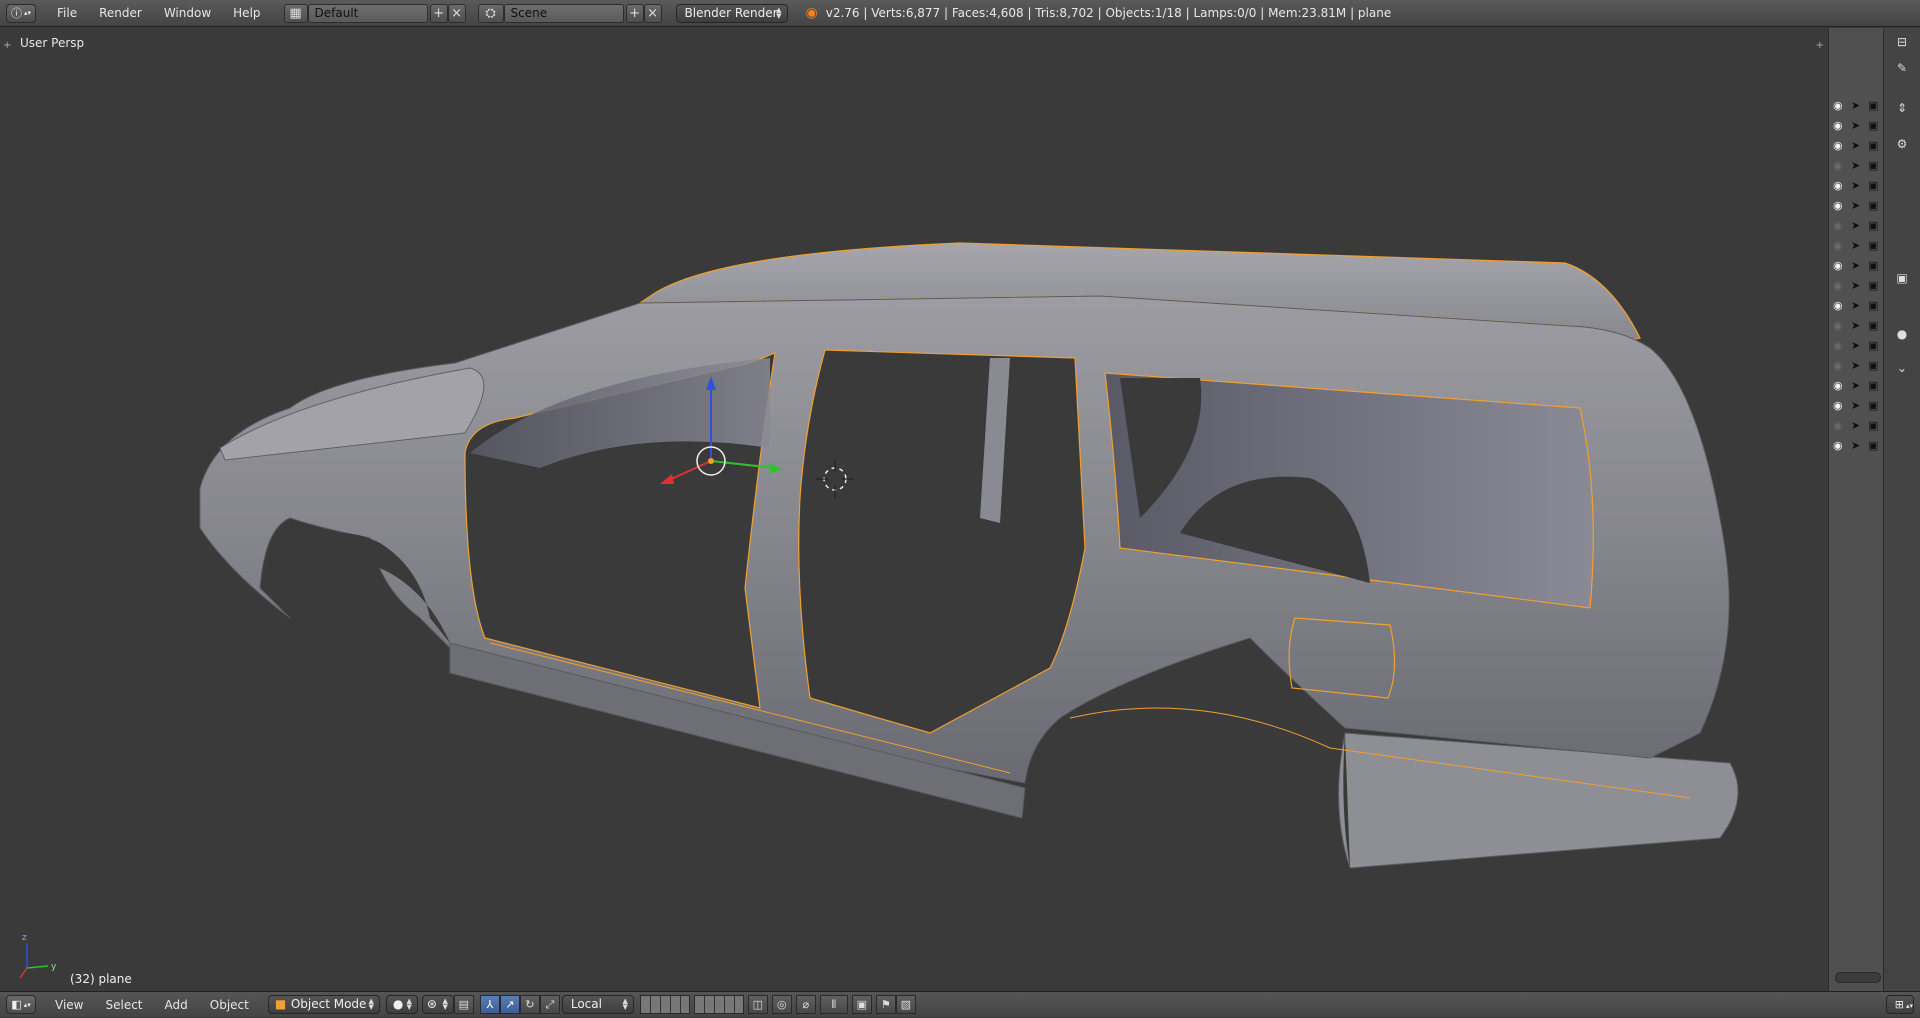 The width and height of the screenshot is (1920, 1018). Describe the element at coordinates (529, 1004) in the screenshot. I see `rotate-manipulator-icon: ↻` at that location.